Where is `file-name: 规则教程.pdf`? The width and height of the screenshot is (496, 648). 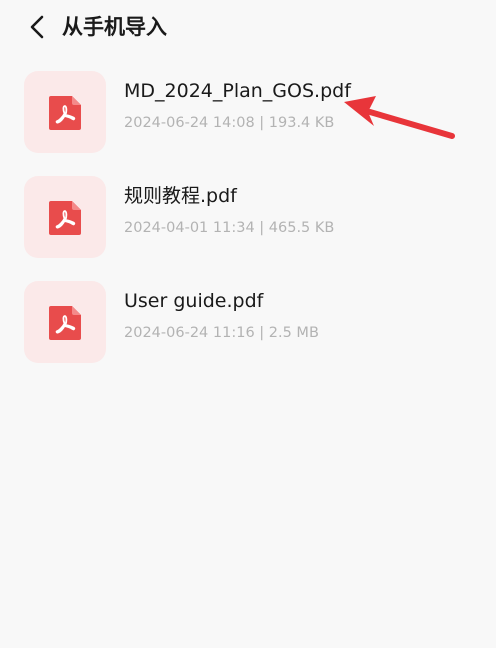
file-name: 规则教程.pdf is located at coordinates (180, 196).